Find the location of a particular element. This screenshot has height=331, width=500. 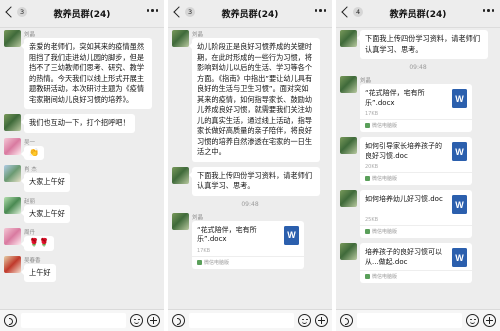

message-row: 吴春香 上午好 is located at coordinates (82, 268).